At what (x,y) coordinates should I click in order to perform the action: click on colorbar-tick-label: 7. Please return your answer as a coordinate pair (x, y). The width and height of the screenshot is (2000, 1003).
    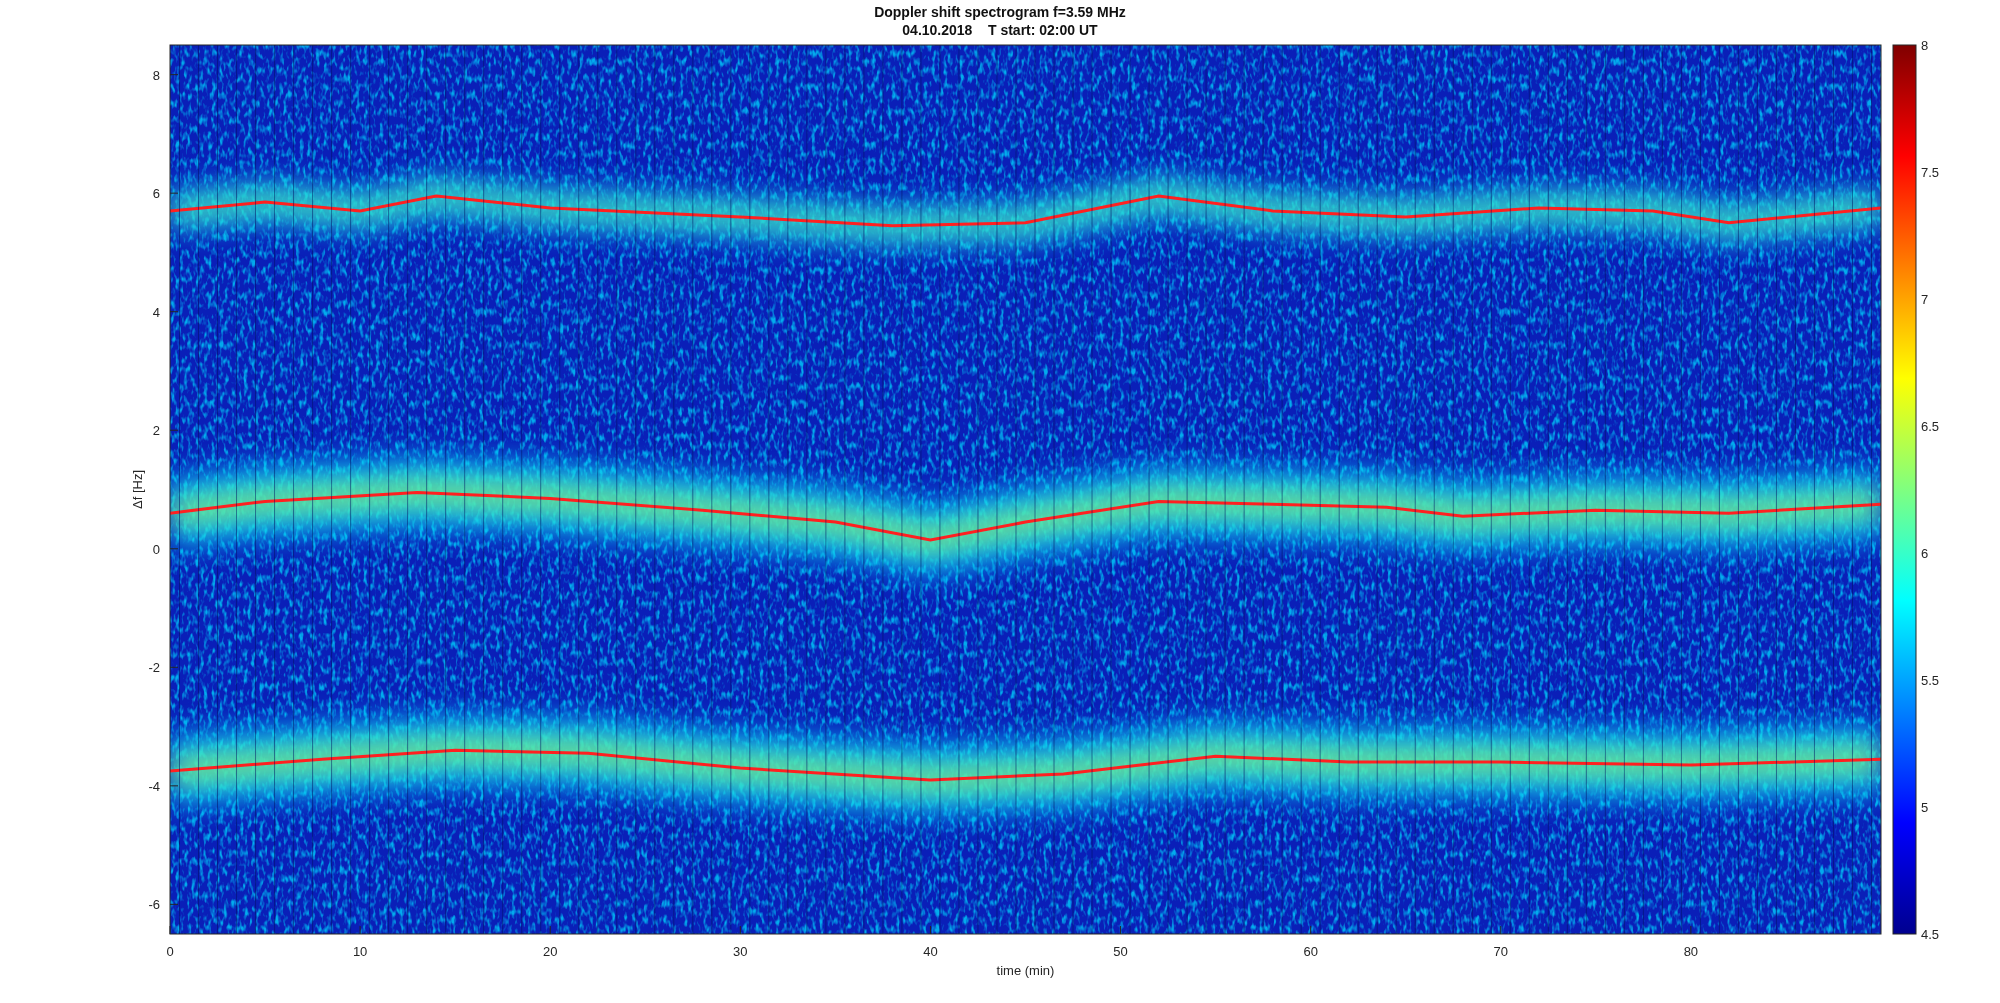
    Looking at the image, I should click on (1925, 299).